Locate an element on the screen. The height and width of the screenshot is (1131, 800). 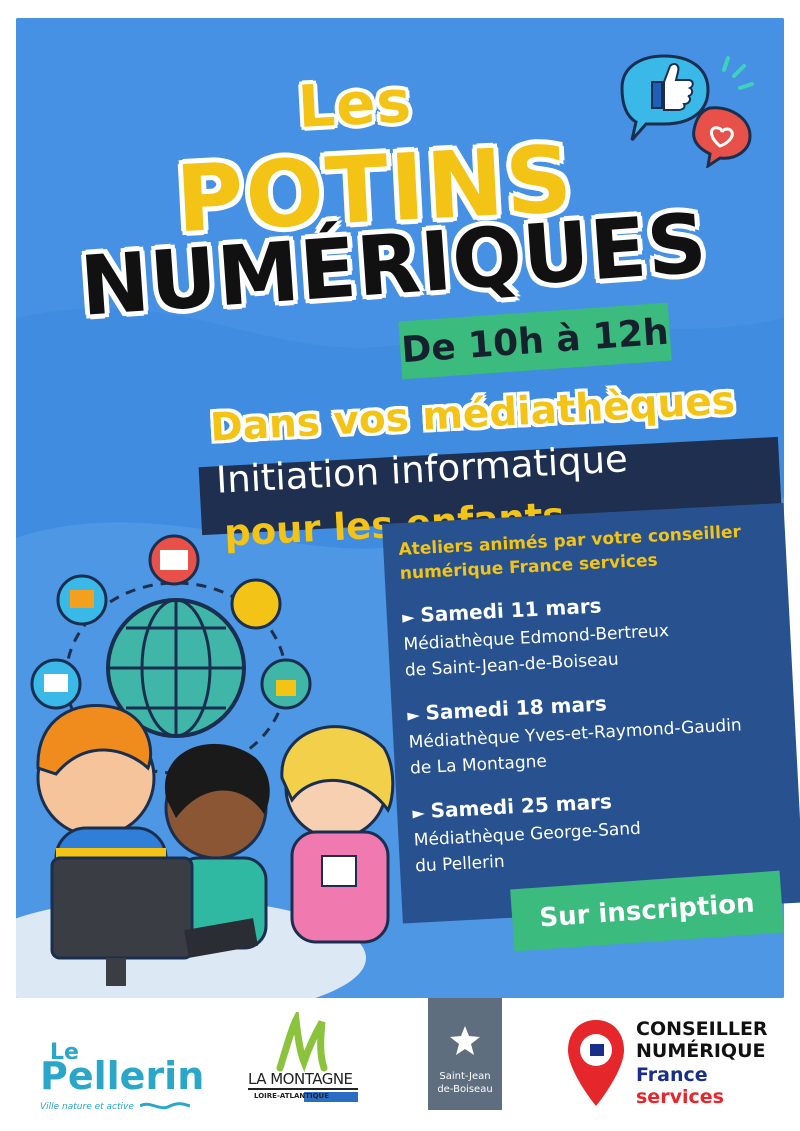
montagne-name: LA MONTAGNE is located at coordinates (300, 1079).